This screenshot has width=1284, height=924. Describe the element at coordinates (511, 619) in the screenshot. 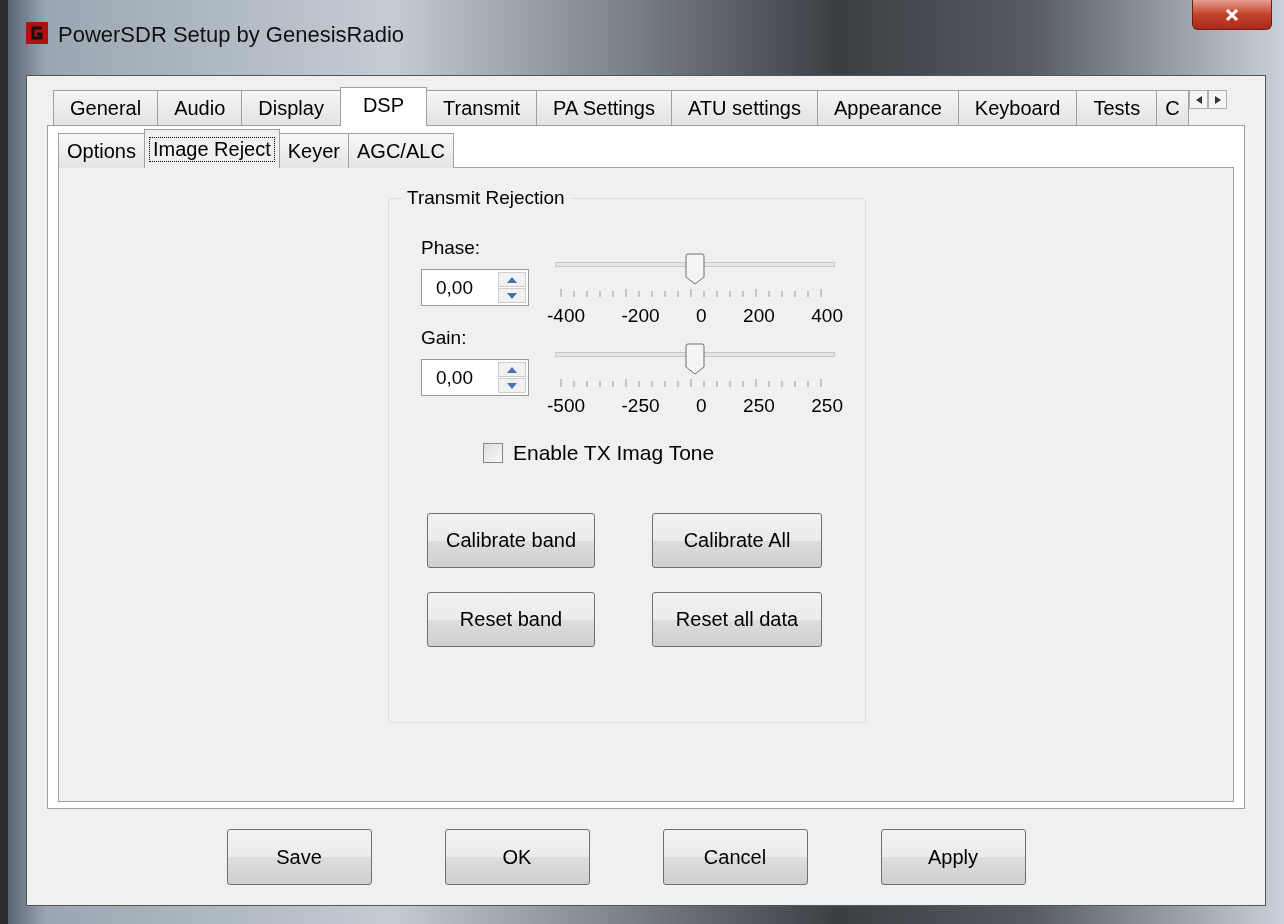

I see `action-button: Reset band` at that location.